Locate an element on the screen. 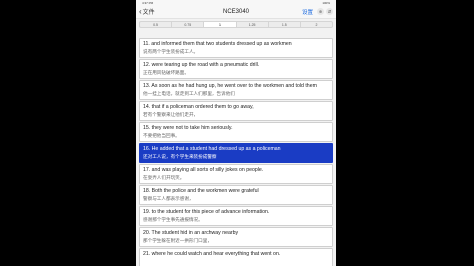 The image size is (474, 266). sentence-chinese: 那个学生躲在附近一拱形门口里， is located at coordinates (177, 240).